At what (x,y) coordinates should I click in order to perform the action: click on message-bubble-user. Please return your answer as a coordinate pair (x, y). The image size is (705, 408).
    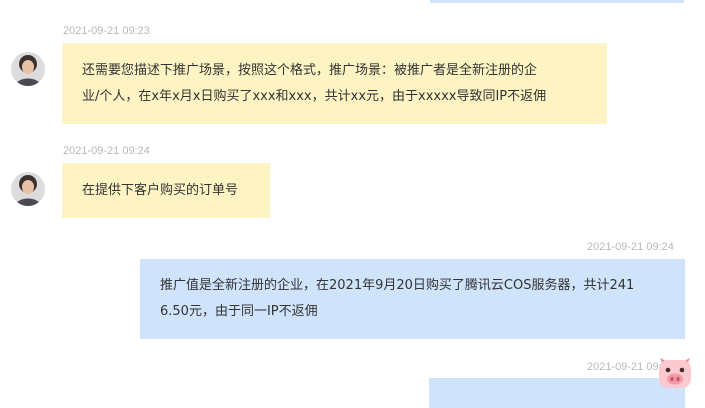
    Looking at the image, I should click on (557, 393).